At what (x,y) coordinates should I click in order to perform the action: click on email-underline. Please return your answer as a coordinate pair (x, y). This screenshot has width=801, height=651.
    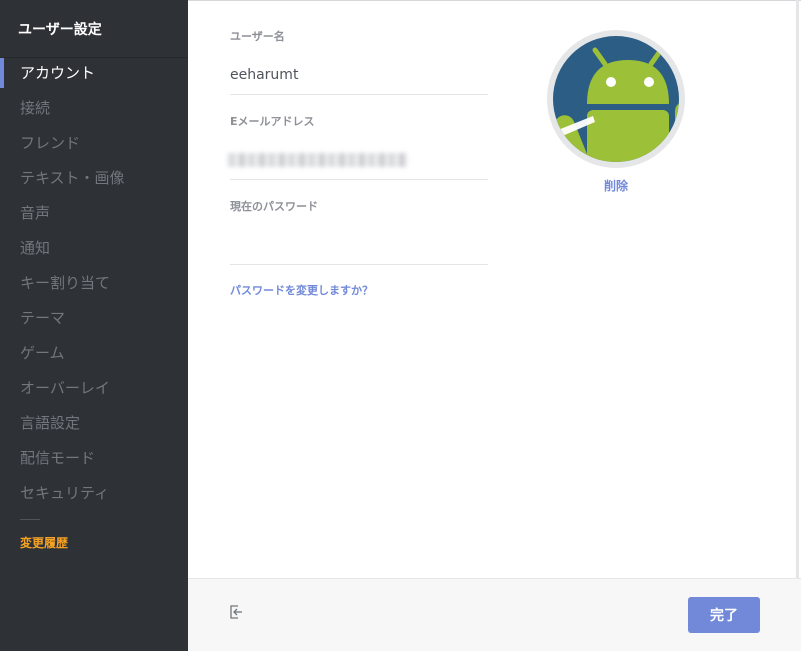
    Looking at the image, I should click on (359, 179).